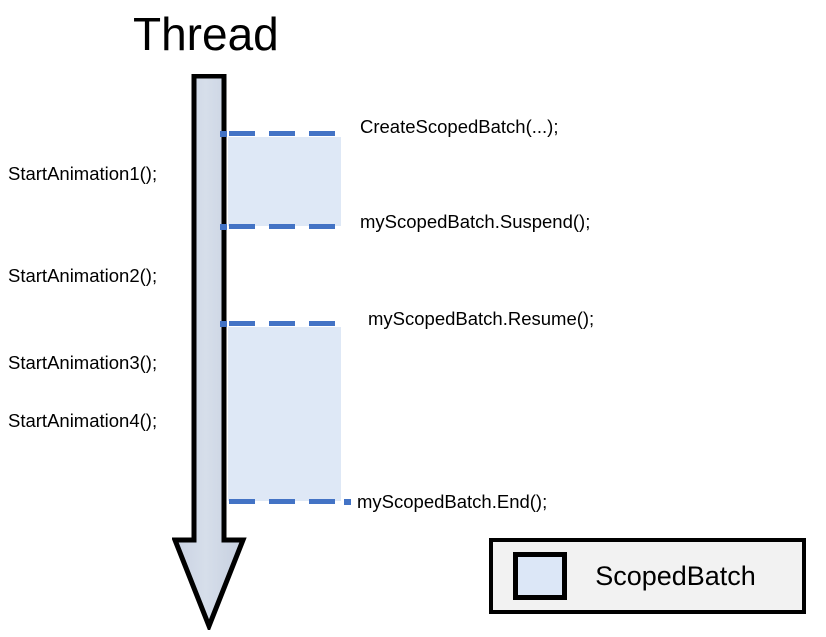 Image resolution: width=826 pixels, height=637 pixels. I want to click on code-label-create-scoped-batch: CreateScopedBatch(...);, so click(459, 126).